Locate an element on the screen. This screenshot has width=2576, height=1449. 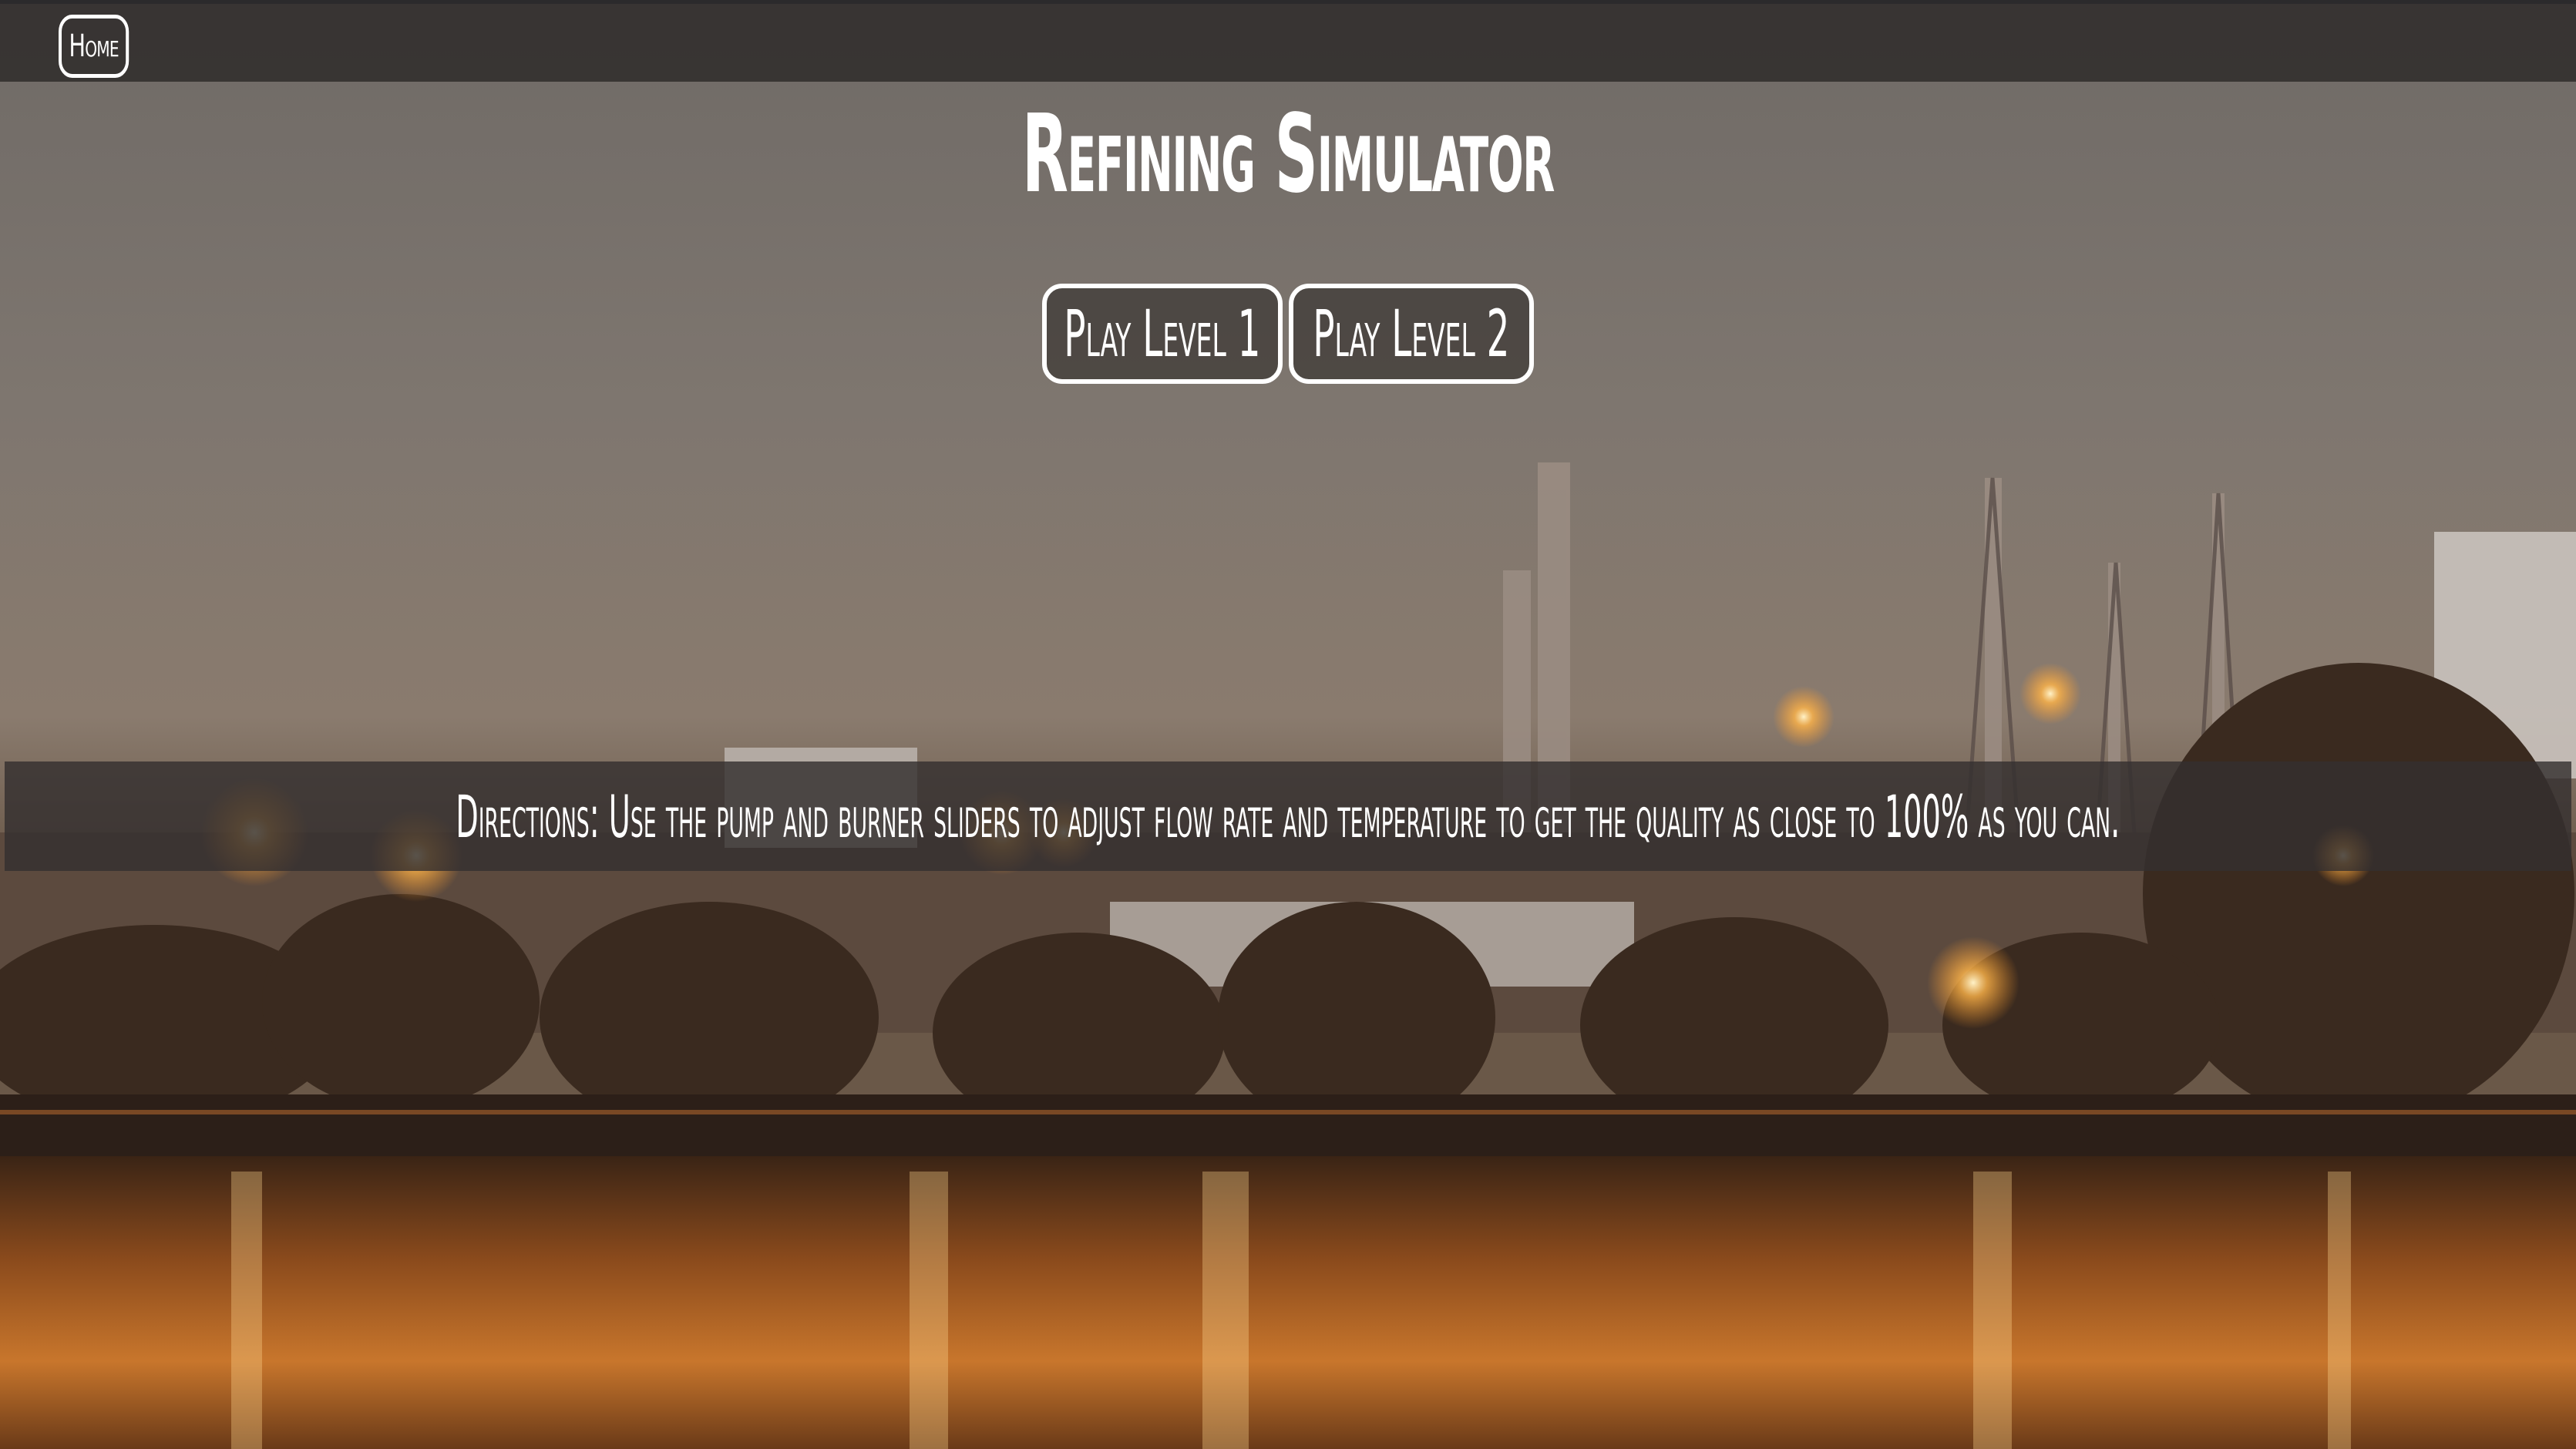
play-level-2-button: Play Level 2 is located at coordinates (1411, 334).